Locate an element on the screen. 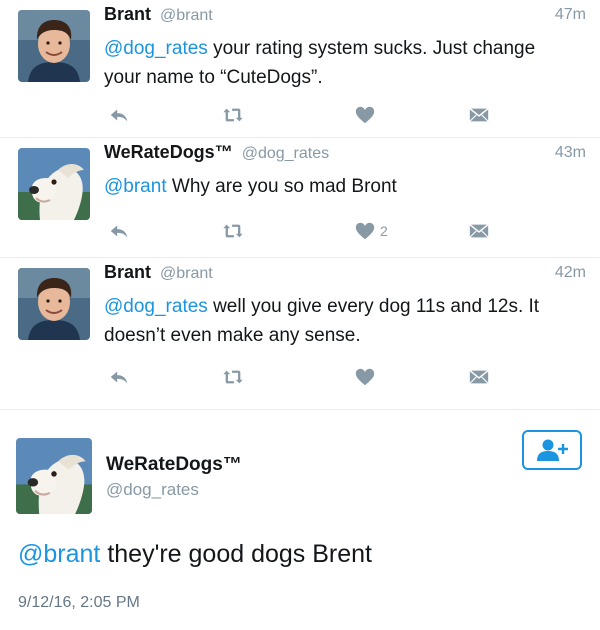 This screenshot has width=600, height=630. tweet-body-text: Why are you so mad Bront is located at coordinates (281, 186).